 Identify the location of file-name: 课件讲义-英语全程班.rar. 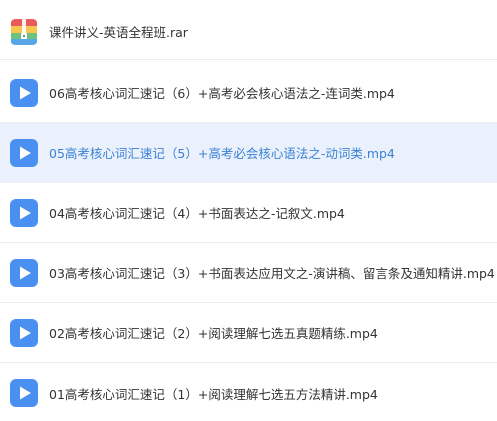
(118, 32).